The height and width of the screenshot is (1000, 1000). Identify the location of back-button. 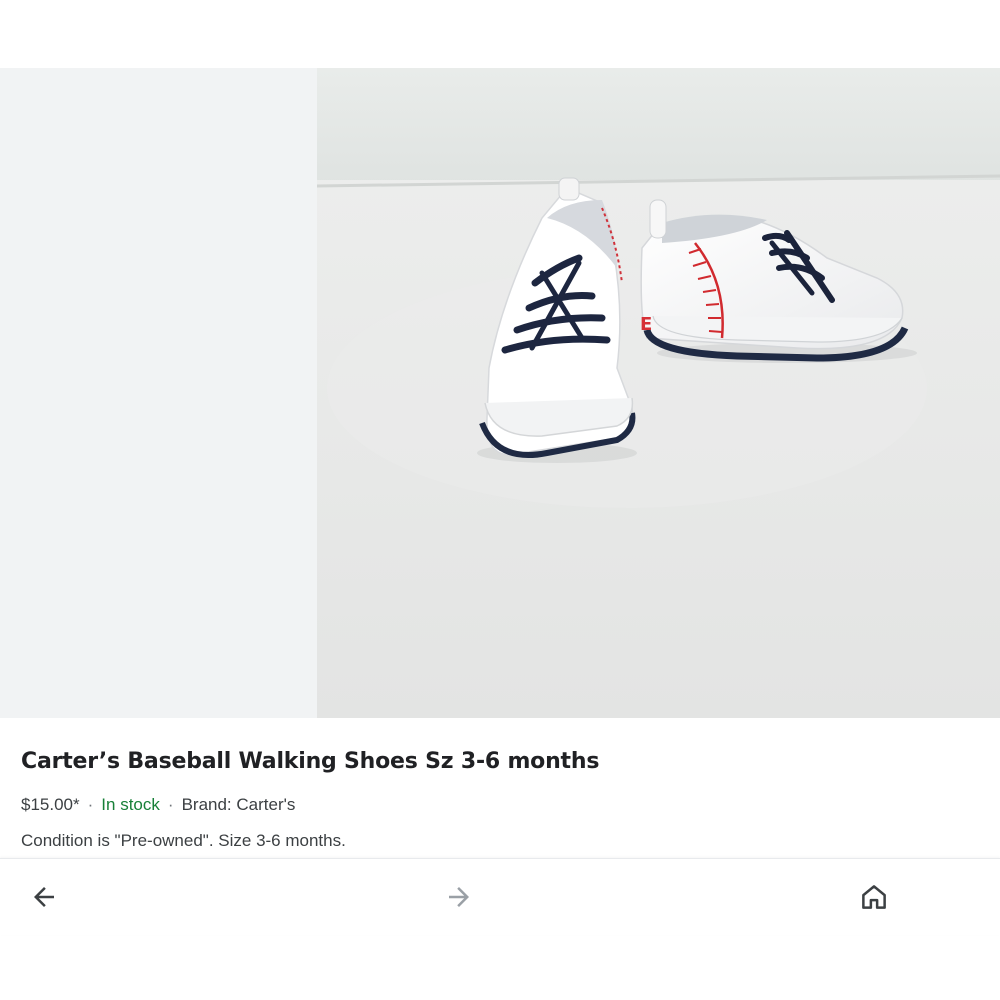
(44, 897).